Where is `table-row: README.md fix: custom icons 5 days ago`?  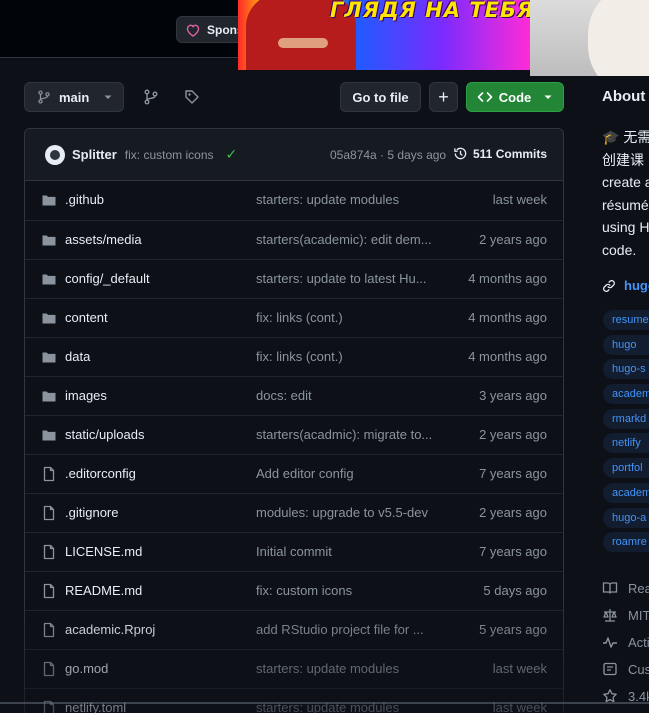
table-row: README.md fix: custom icons 5 days ago is located at coordinates (294, 590).